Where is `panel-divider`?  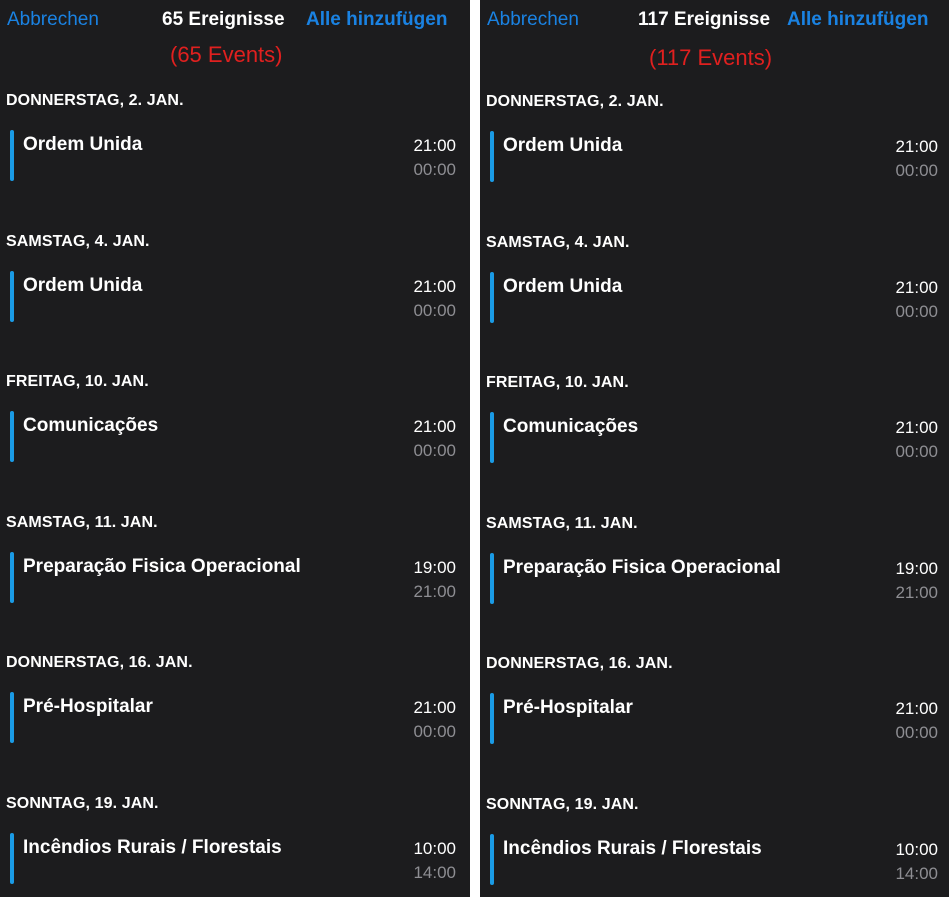 panel-divider is located at coordinates (475, 448).